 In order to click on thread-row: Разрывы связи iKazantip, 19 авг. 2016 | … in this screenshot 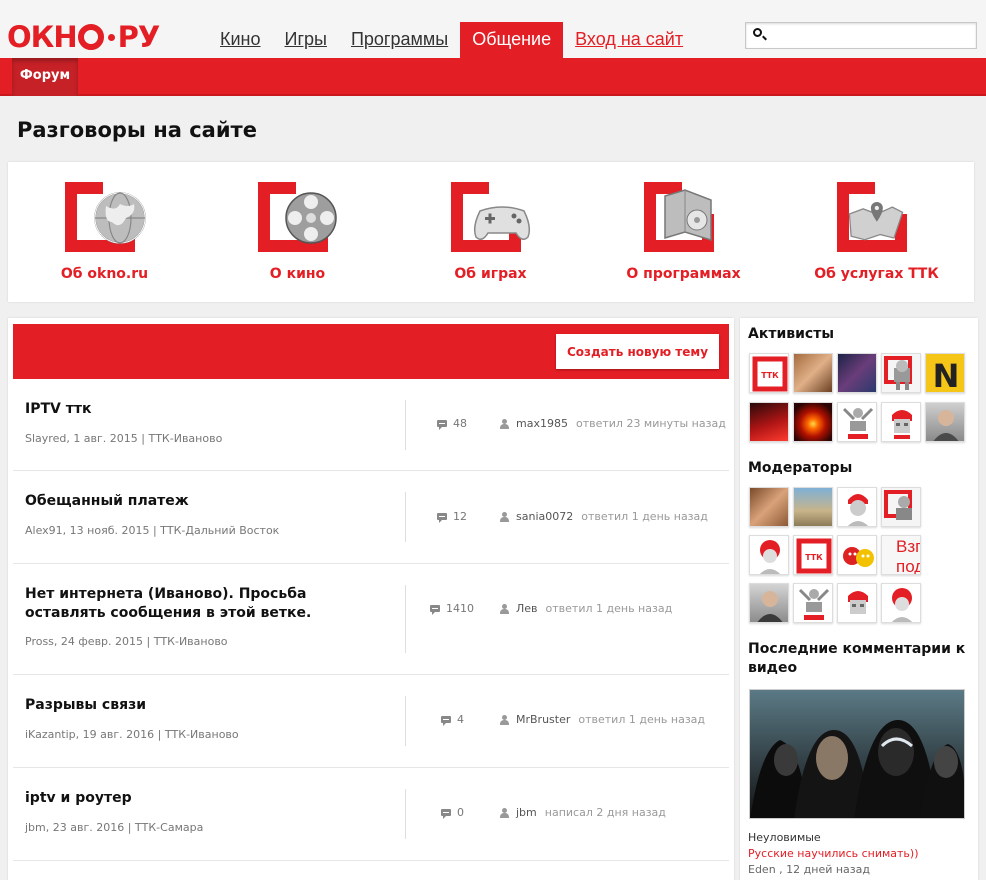, I will do `click(371, 721)`.